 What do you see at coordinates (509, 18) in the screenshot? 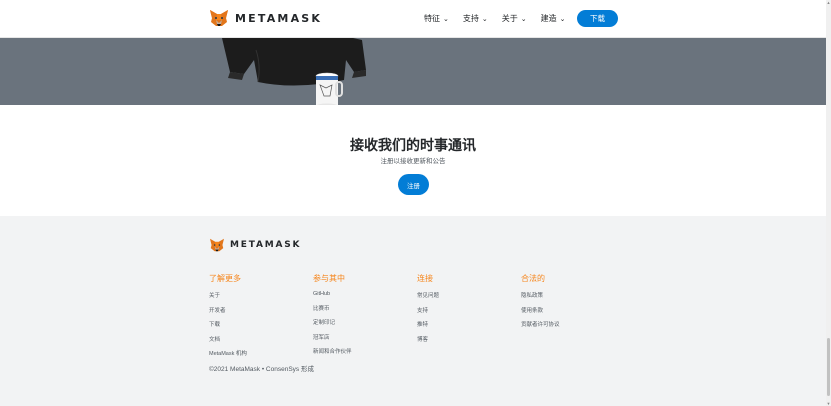
I see `nav-item-label: 关于` at bounding box center [509, 18].